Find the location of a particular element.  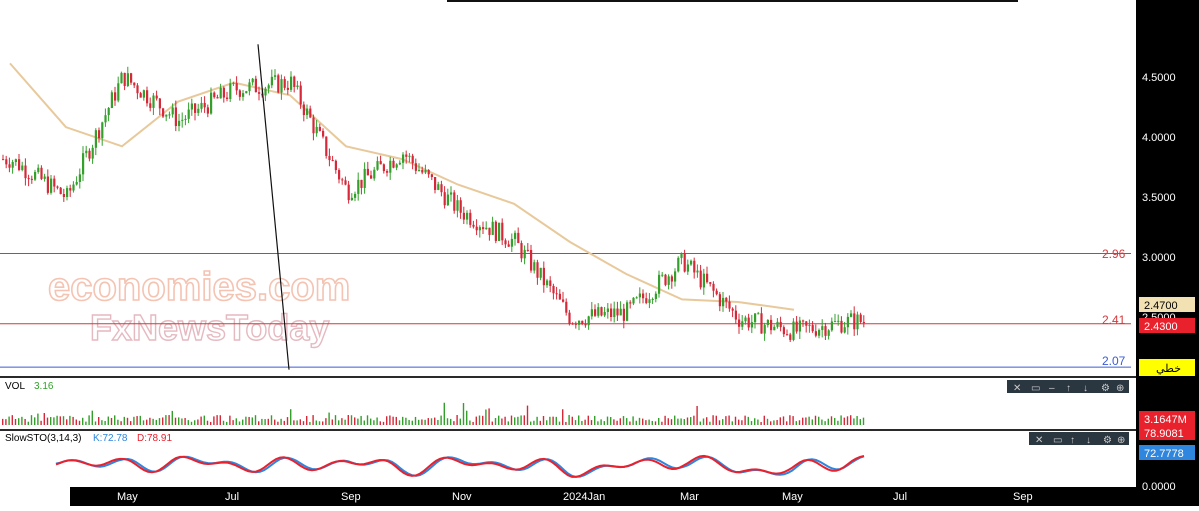

volume-value: 3.16 is located at coordinates (44, 386).